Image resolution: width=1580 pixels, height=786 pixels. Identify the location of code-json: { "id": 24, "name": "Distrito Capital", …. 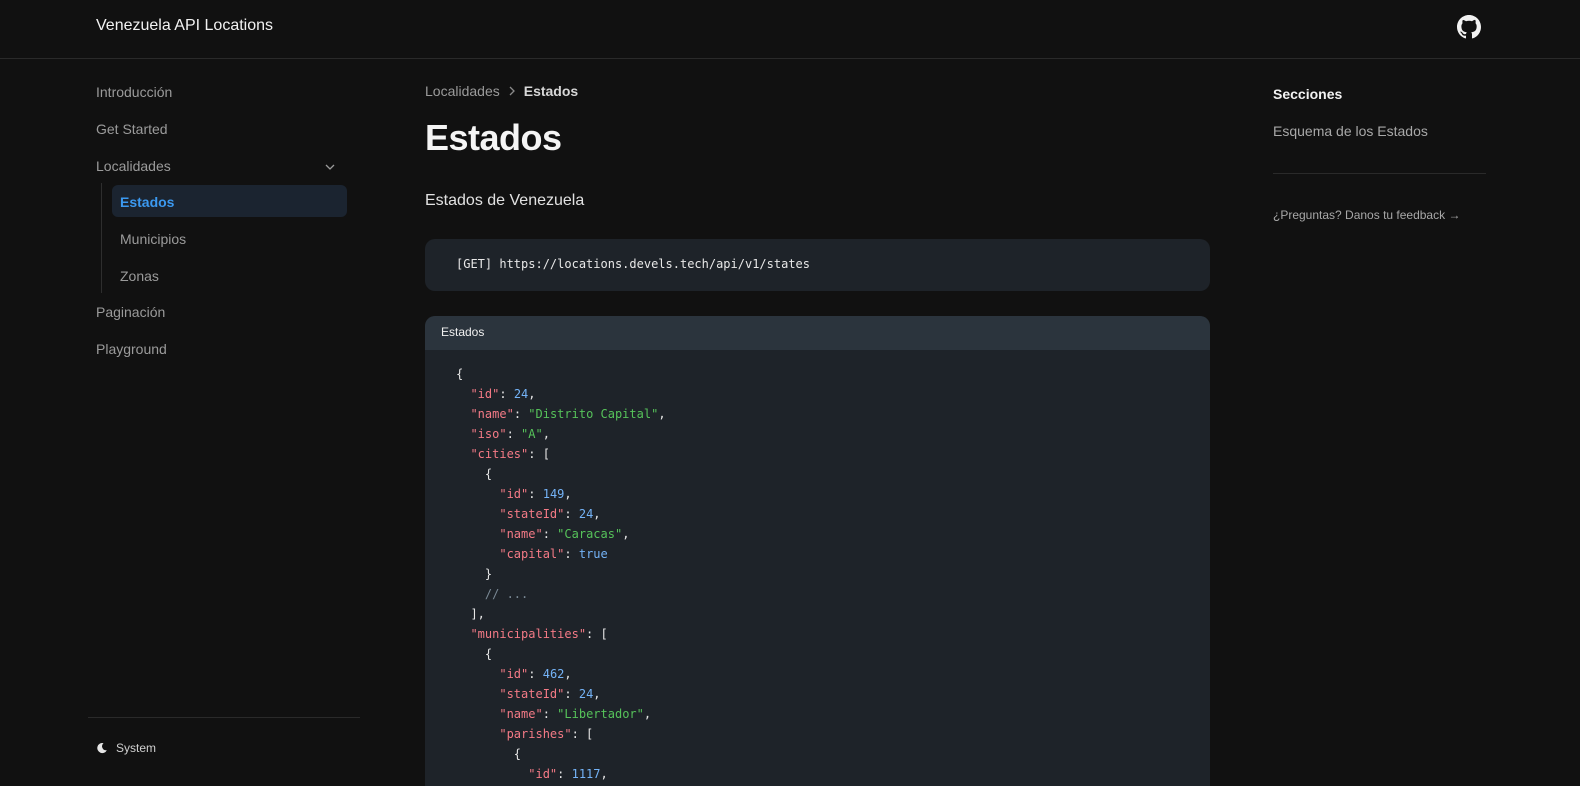
(561, 574).